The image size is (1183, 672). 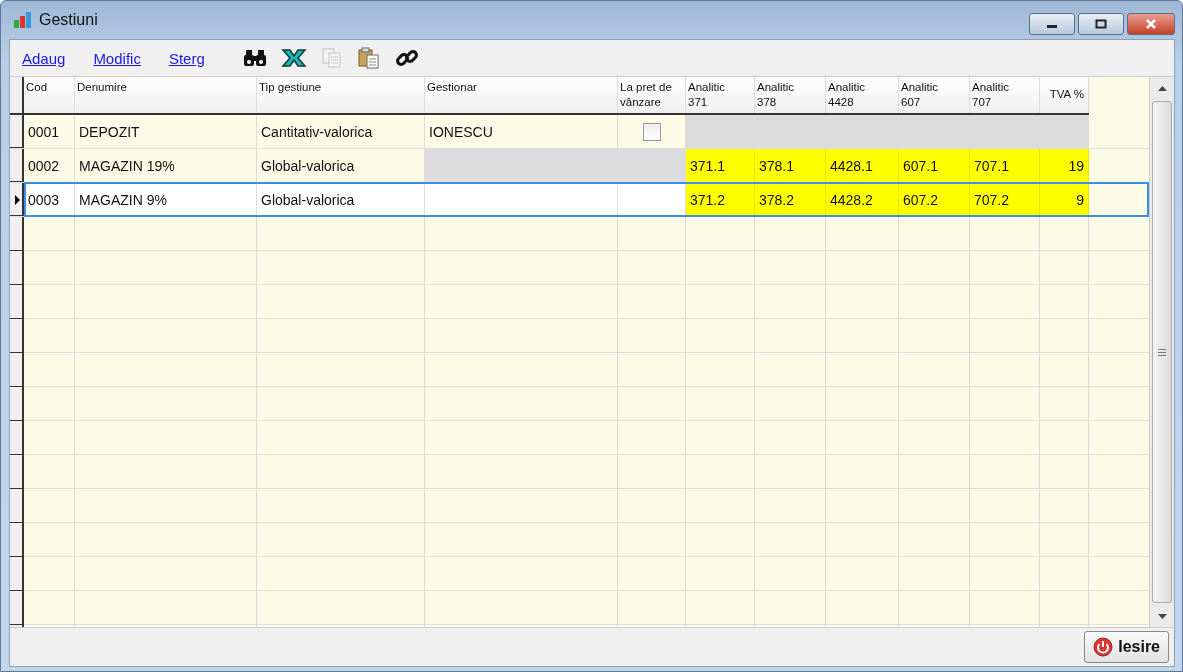 What do you see at coordinates (1126, 647) in the screenshot?
I see `exit-button: Iesire` at bounding box center [1126, 647].